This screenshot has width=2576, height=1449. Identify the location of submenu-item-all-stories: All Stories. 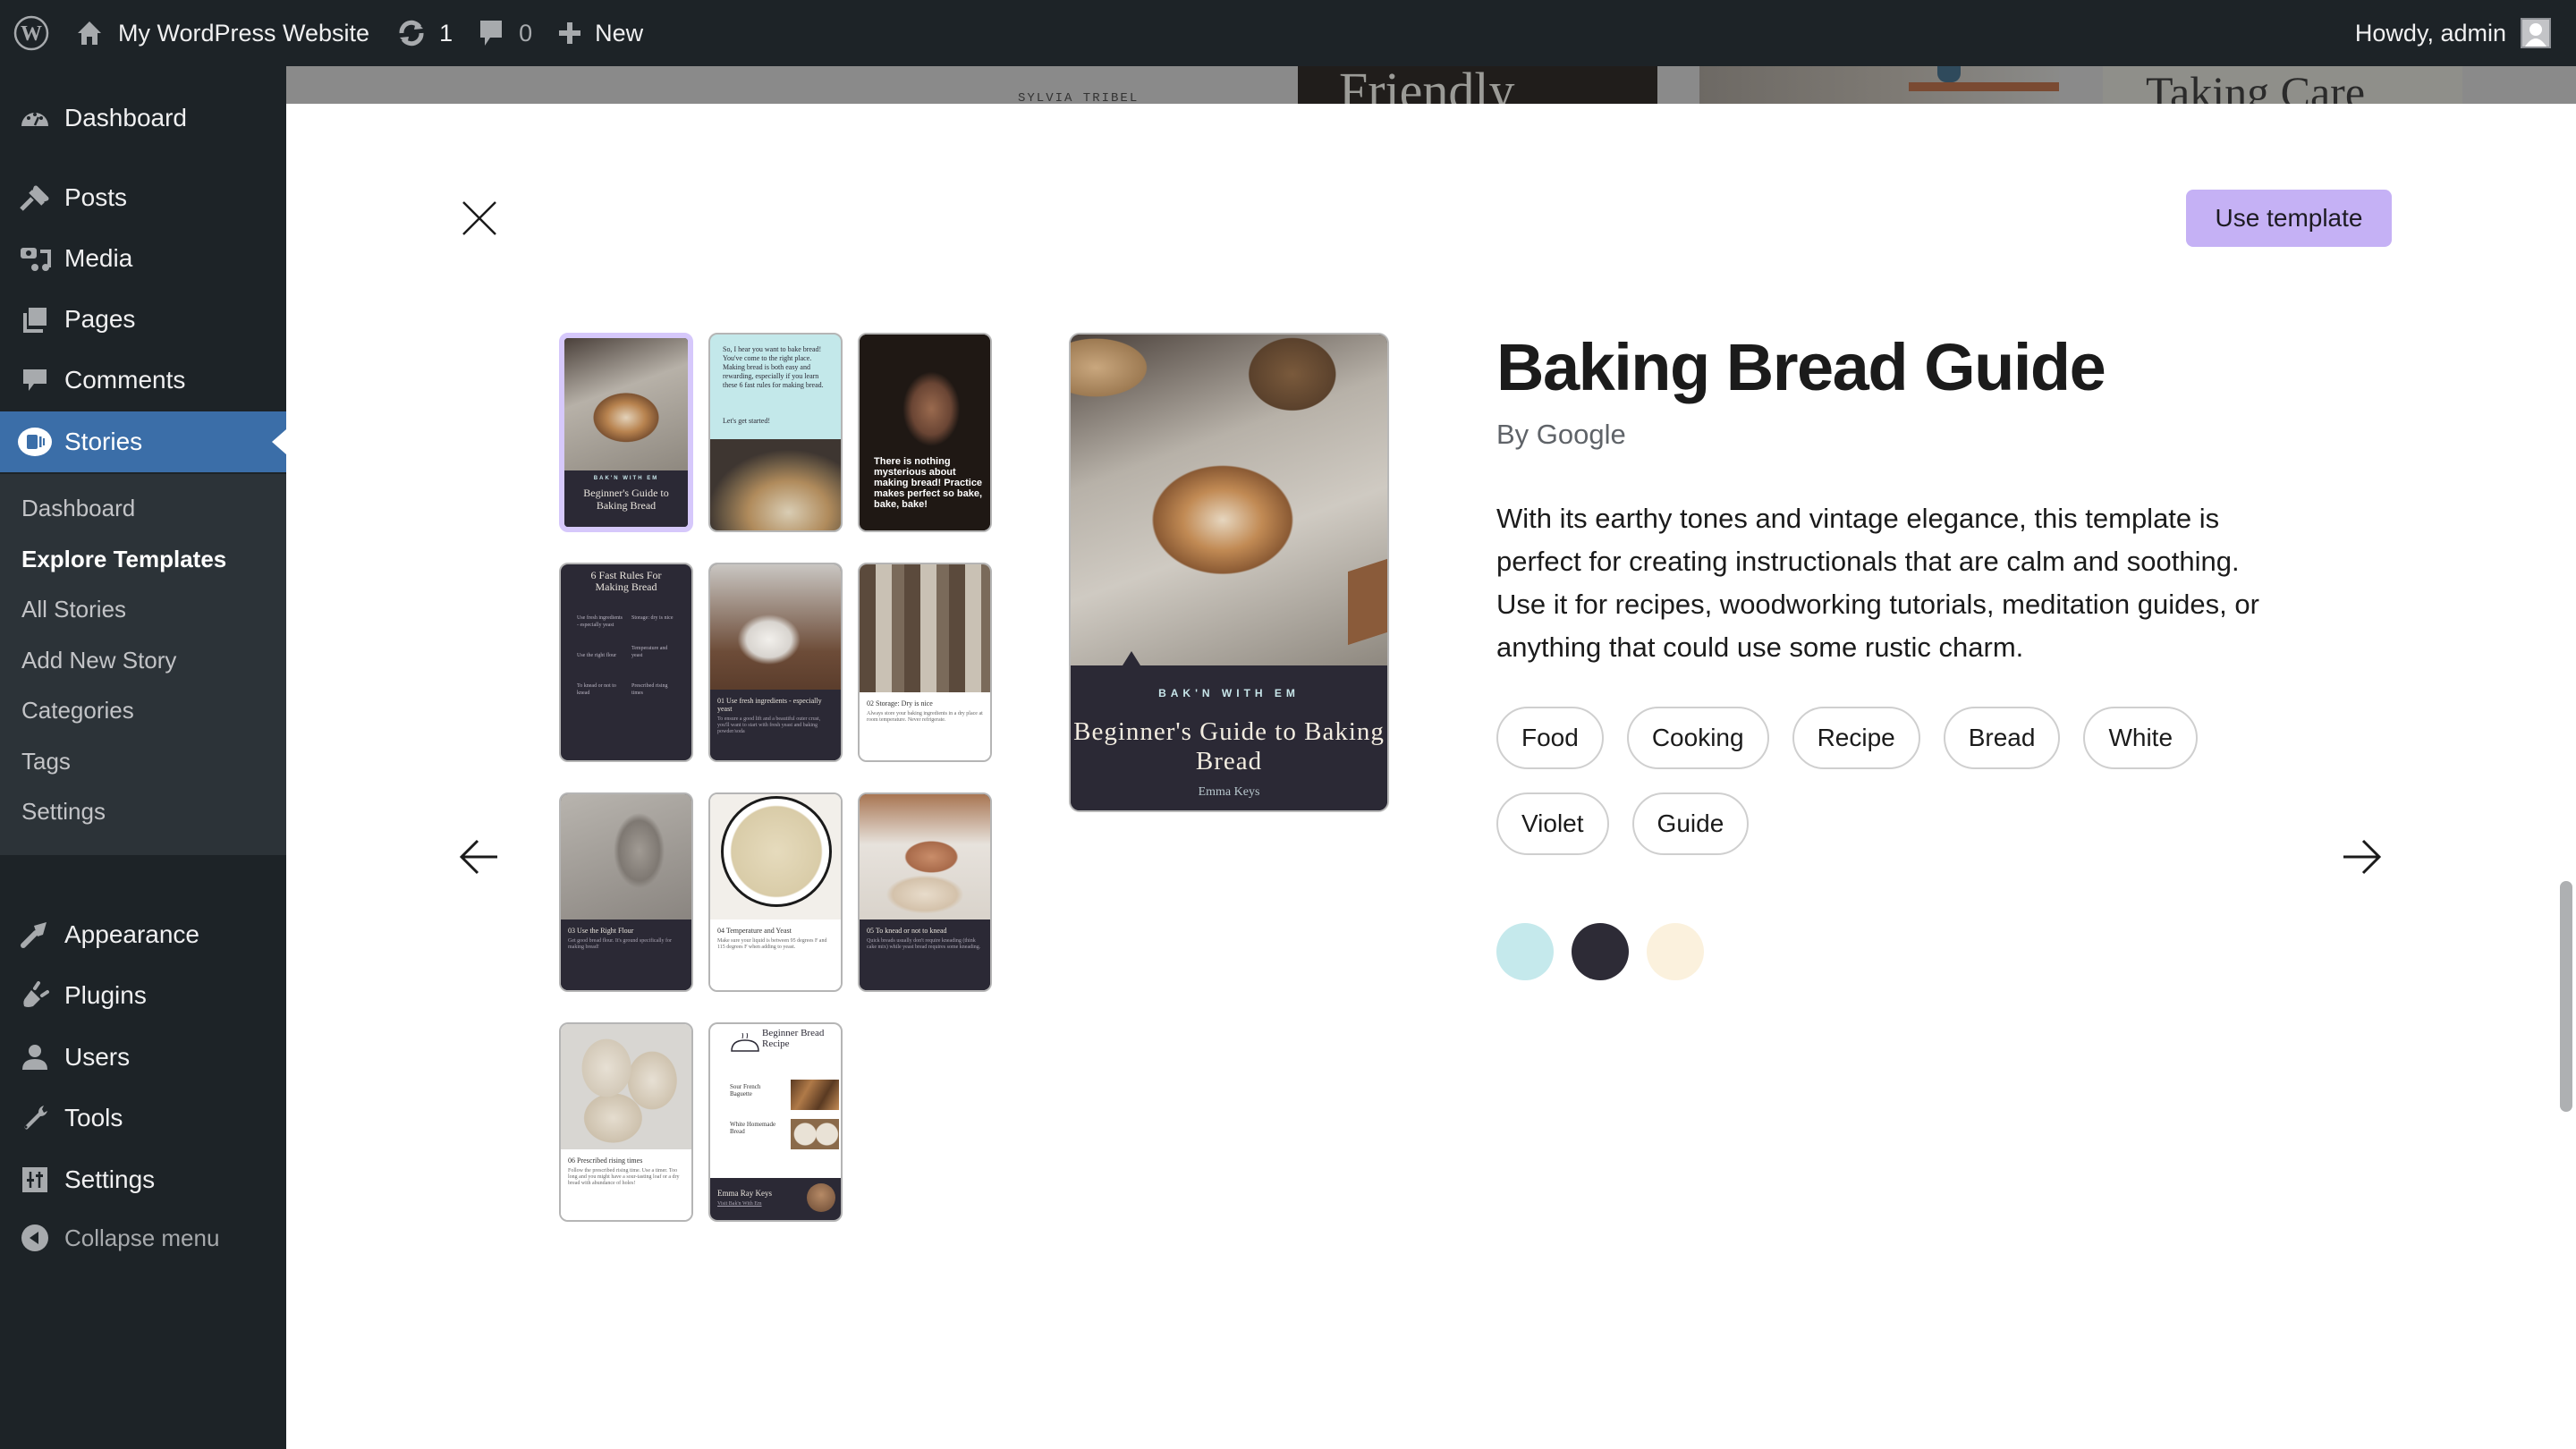
(143, 609).